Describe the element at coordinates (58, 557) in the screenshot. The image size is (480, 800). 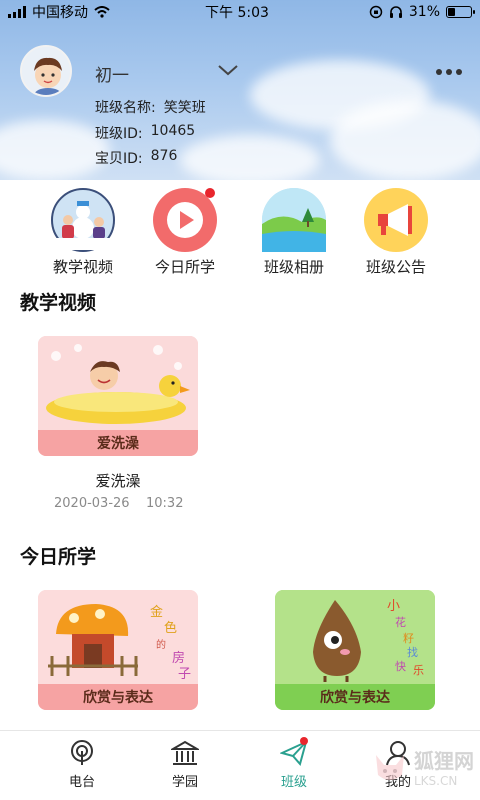
I see `section-title-today: 今日所学` at that location.